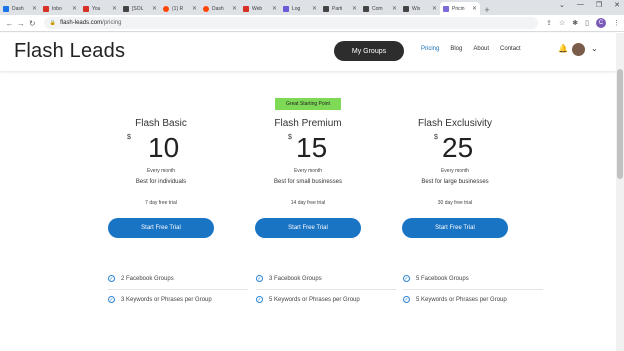 The height and width of the screenshot is (351, 624). Describe the element at coordinates (471, 49) in the screenshot. I see `site-nav: Pricing Blog About Contact` at that location.